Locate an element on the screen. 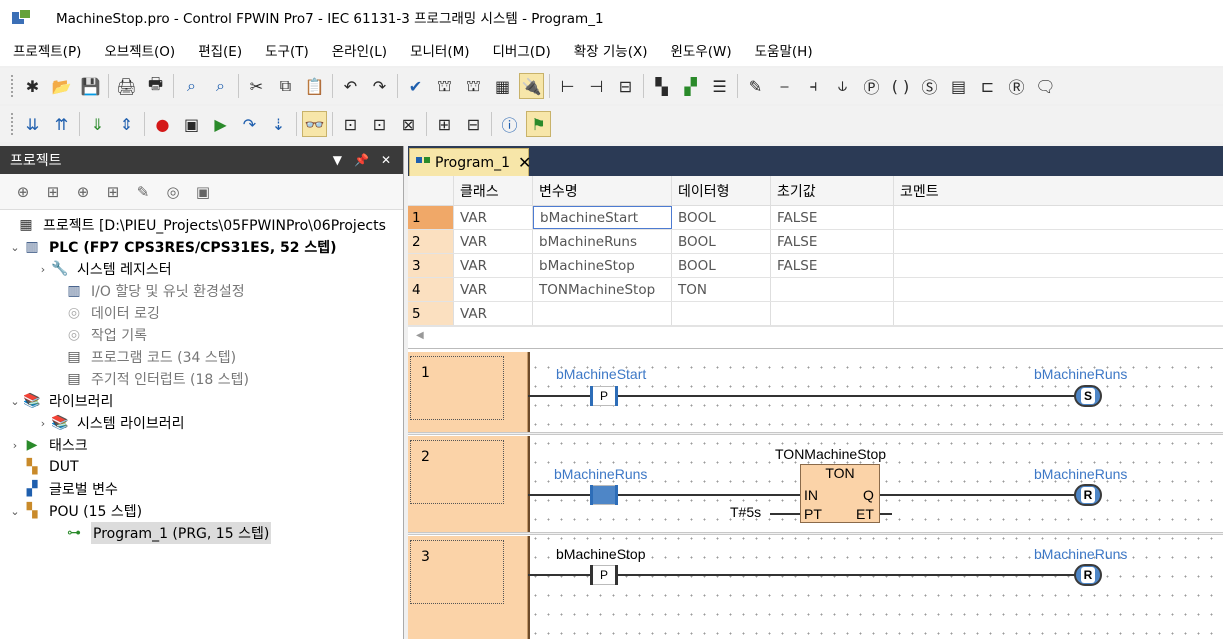 This screenshot has width=1223, height=639. tree-item-global-vars: ▞ 글로벌 변수 is located at coordinates (201, 489).